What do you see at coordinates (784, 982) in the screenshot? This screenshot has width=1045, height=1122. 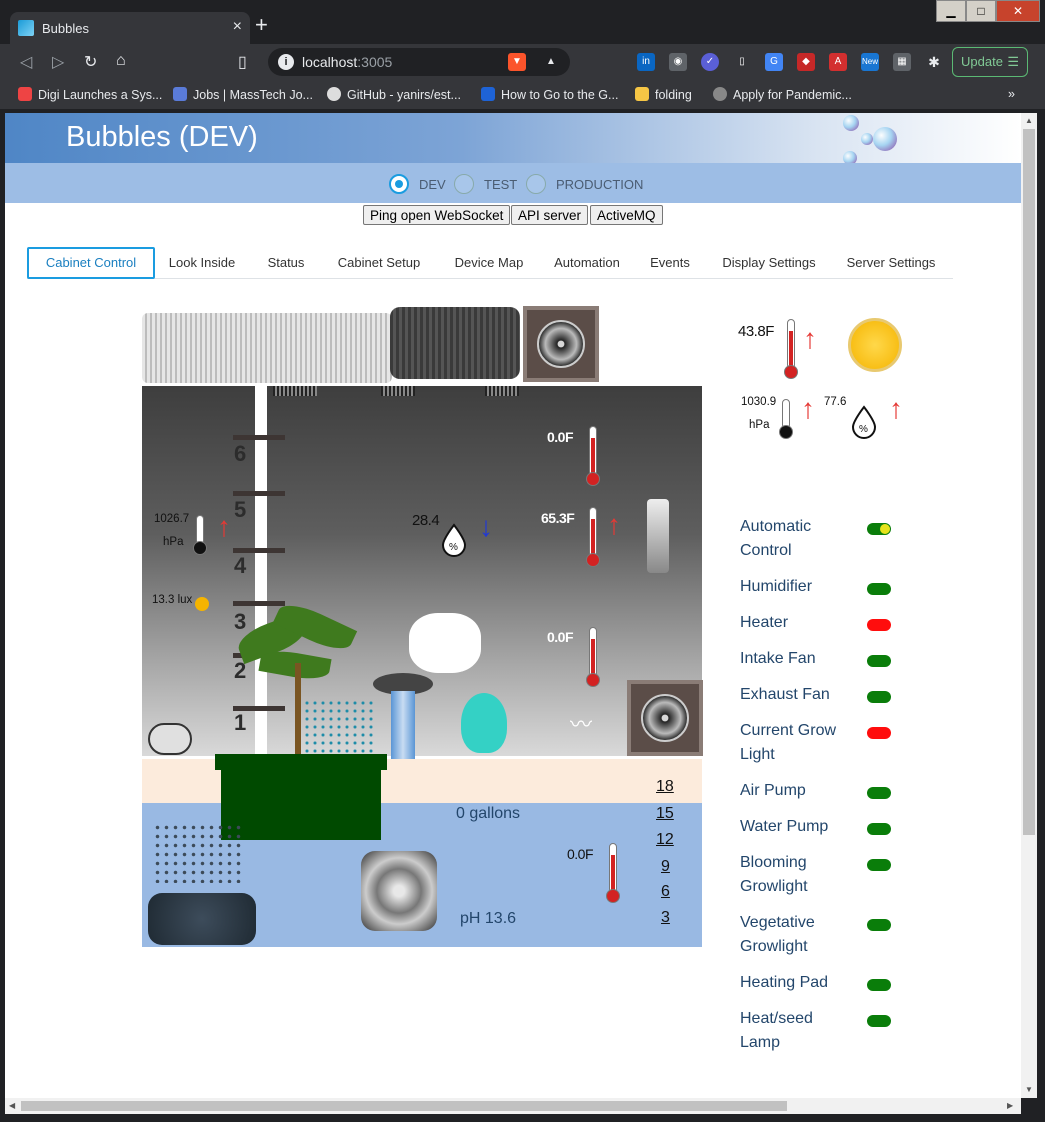 I see `control-label-heating-pad: Heating Pad` at bounding box center [784, 982].